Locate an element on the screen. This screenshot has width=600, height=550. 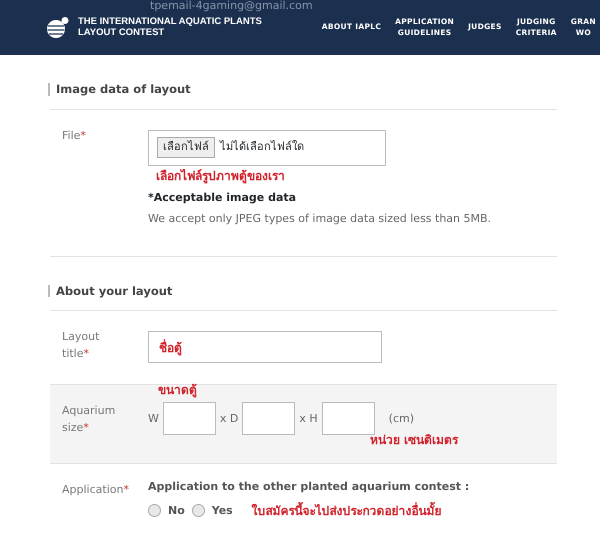
option-label: Yes is located at coordinates (222, 510).